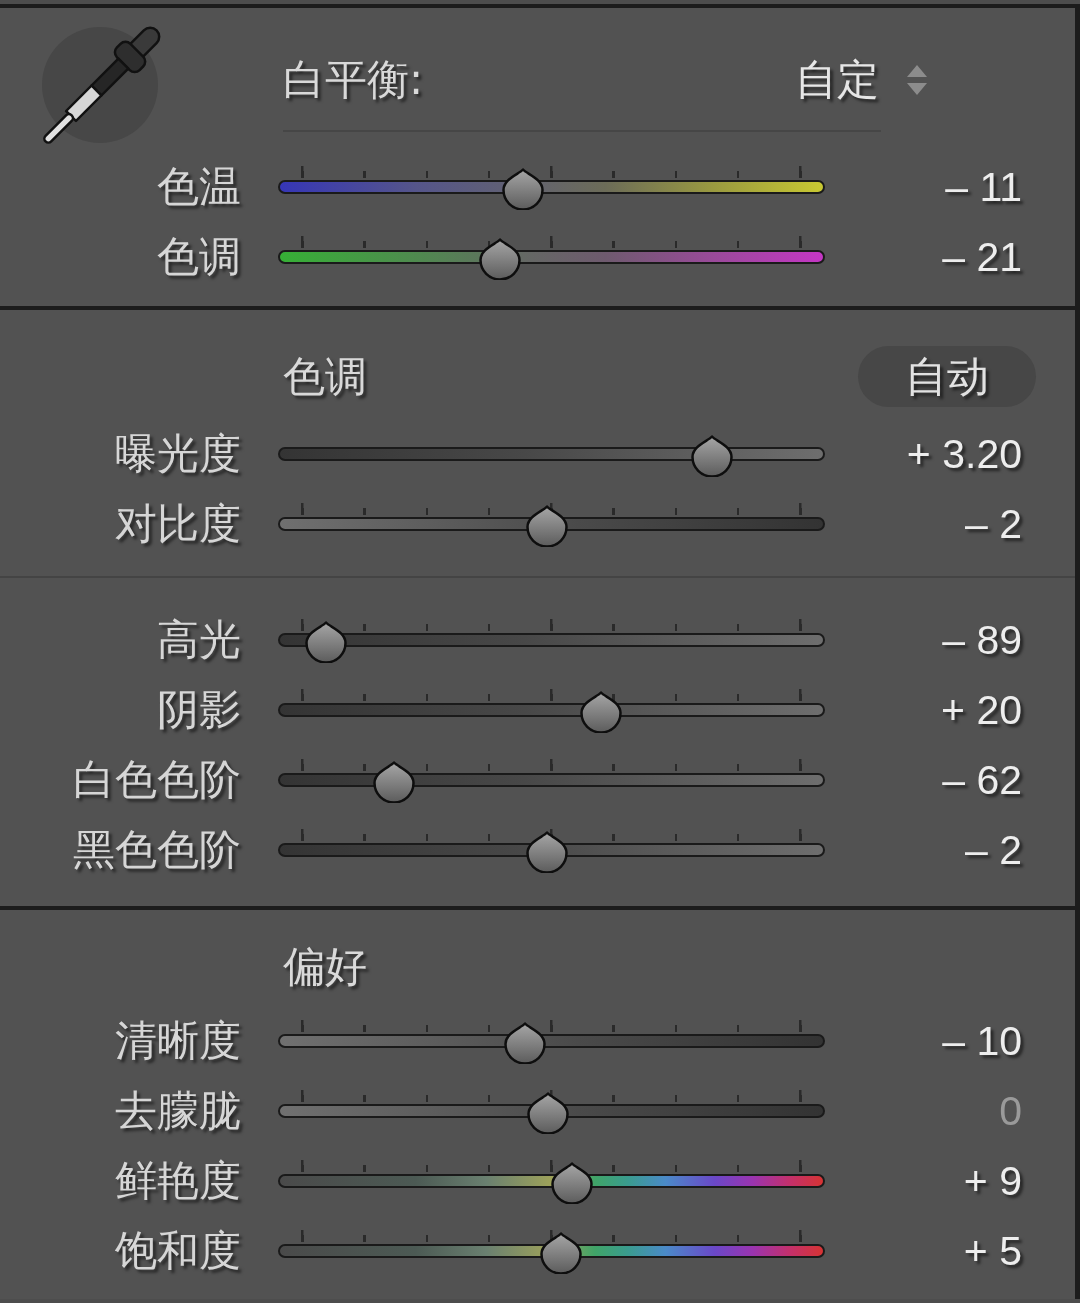  I want to click on slider-track, so click(551, 454).